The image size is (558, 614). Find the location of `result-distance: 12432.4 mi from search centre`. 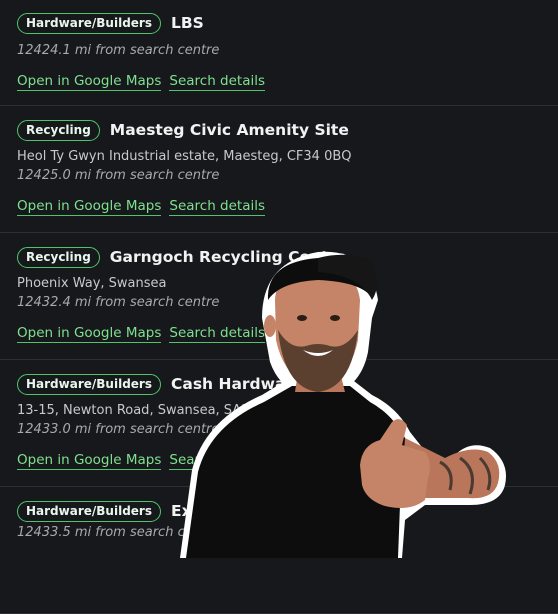

result-distance: 12432.4 mi from search centre is located at coordinates (118, 302).